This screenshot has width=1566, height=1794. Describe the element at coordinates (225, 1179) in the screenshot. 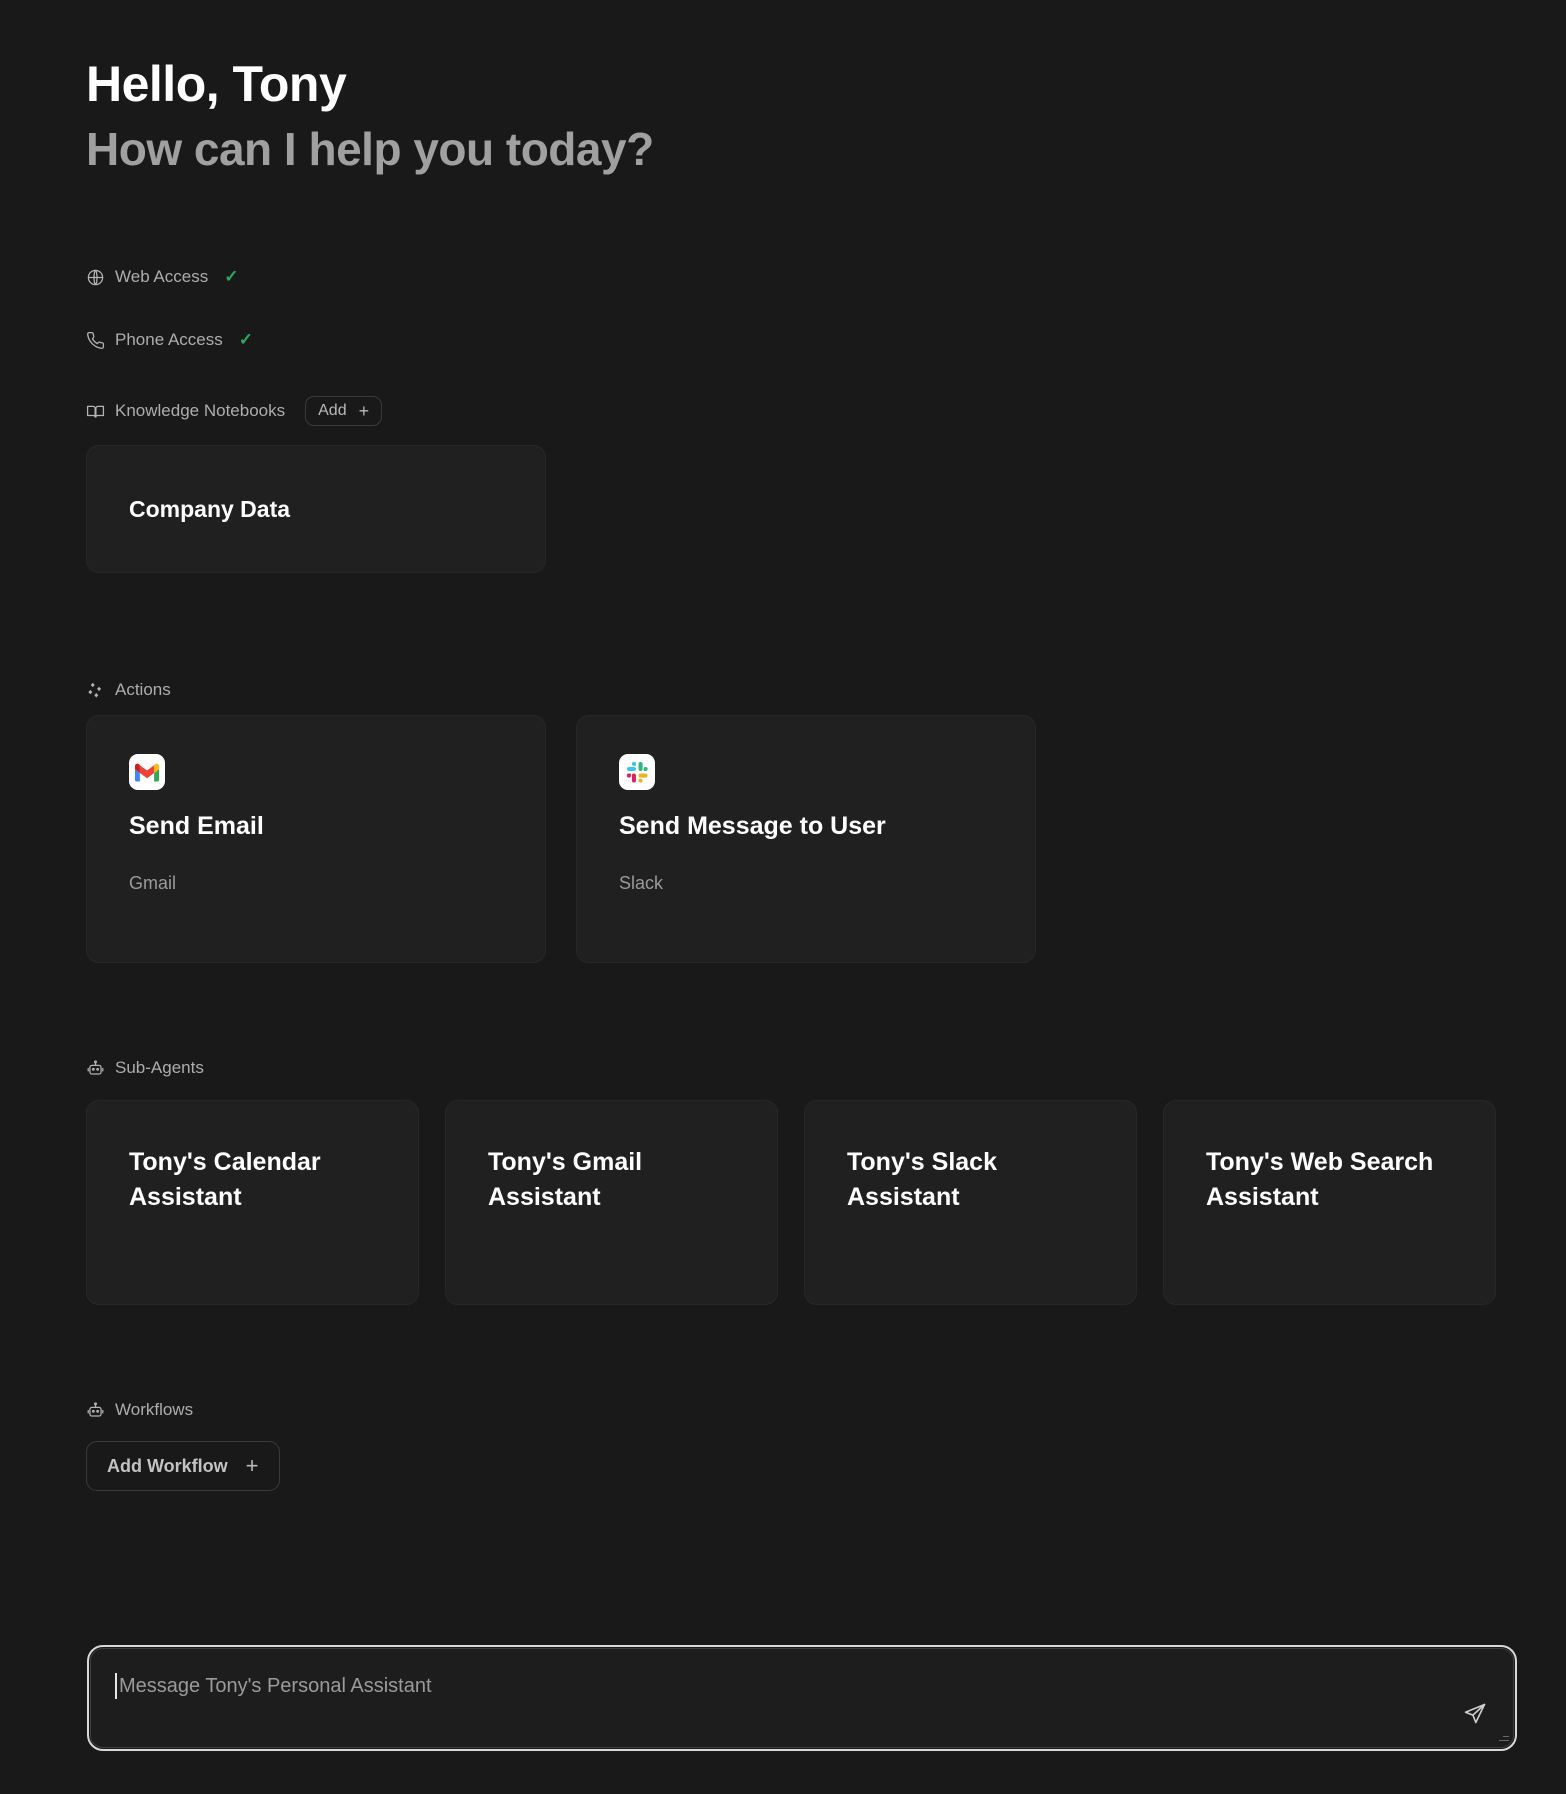

I see `sub-agent-title: Tony's Calendar Assistant` at that location.